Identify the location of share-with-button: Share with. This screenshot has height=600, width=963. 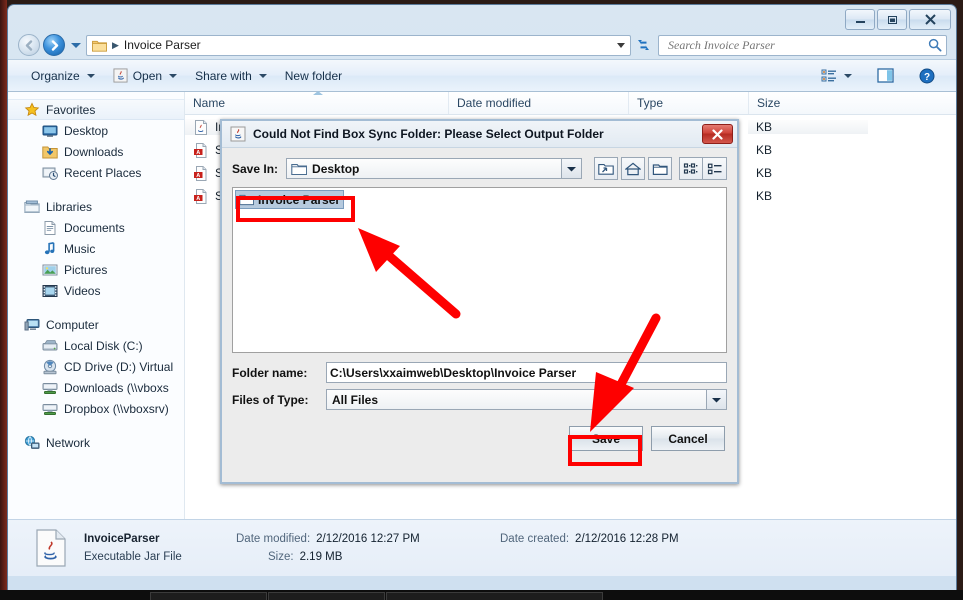
(231, 76).